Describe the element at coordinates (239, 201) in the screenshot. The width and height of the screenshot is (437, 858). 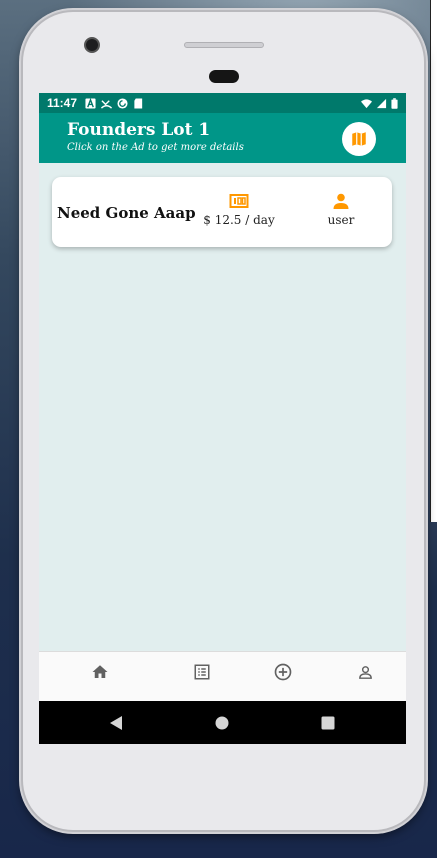
I see `money-icon` at that location.